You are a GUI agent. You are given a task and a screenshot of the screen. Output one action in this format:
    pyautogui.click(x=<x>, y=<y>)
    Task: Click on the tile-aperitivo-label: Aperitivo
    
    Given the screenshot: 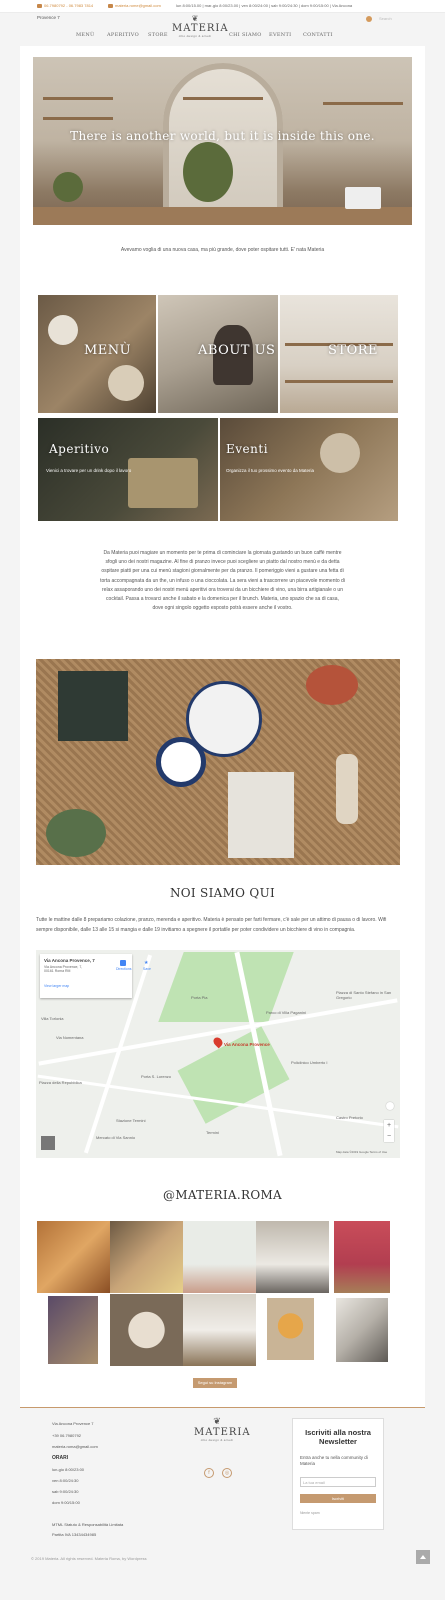 What is the action you would take?
    pyautogui.click(x=79, y=449)
    